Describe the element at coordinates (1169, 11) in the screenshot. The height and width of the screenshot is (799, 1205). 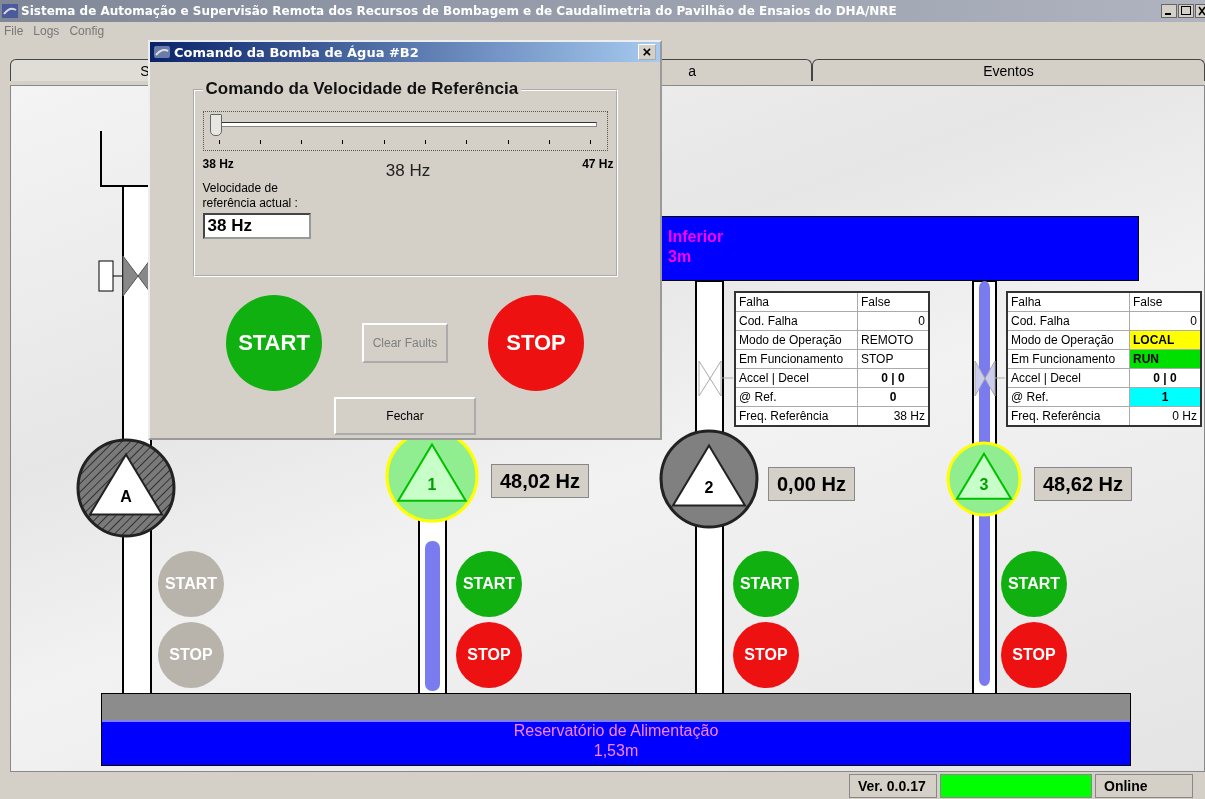
I see `minimize-button` at that location.